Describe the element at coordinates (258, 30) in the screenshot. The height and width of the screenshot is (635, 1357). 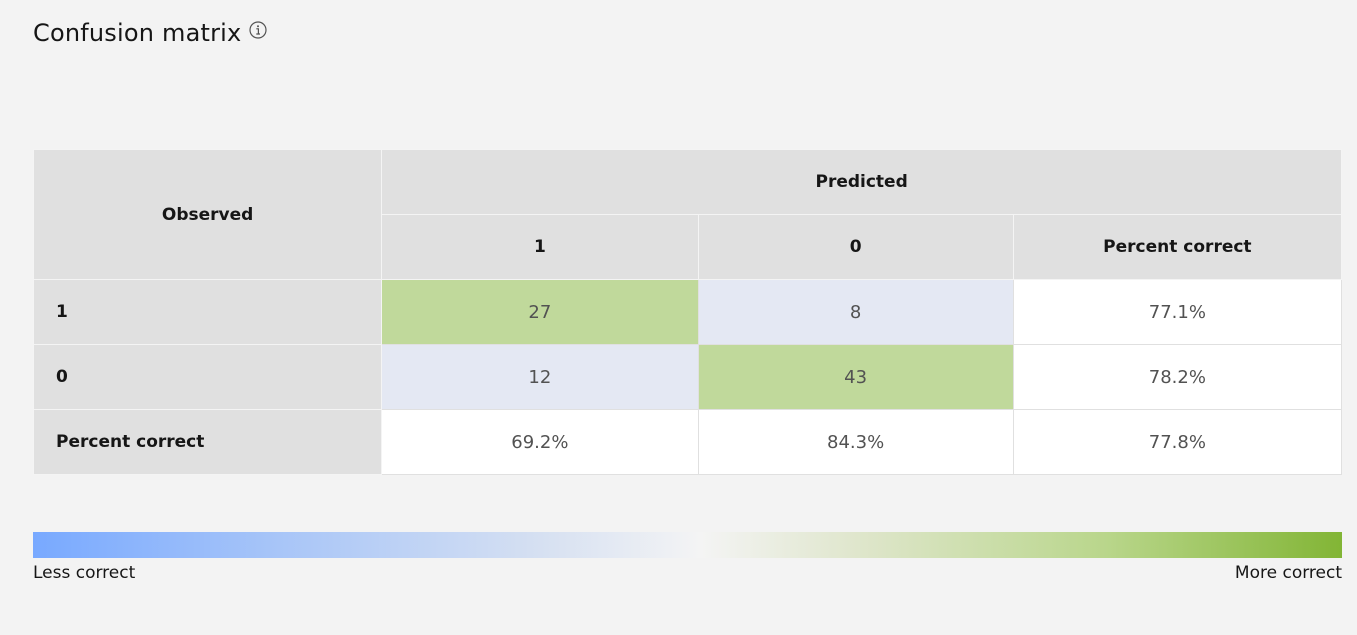
I see `info-icon` at that location.